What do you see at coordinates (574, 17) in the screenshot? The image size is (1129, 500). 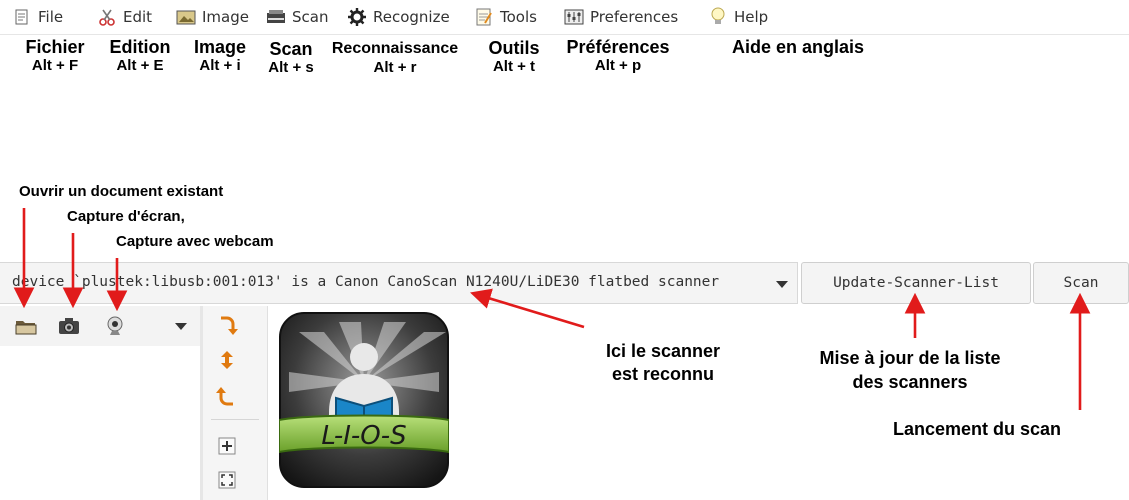 I see `preferences-icon` at bounding box center [574, 17].